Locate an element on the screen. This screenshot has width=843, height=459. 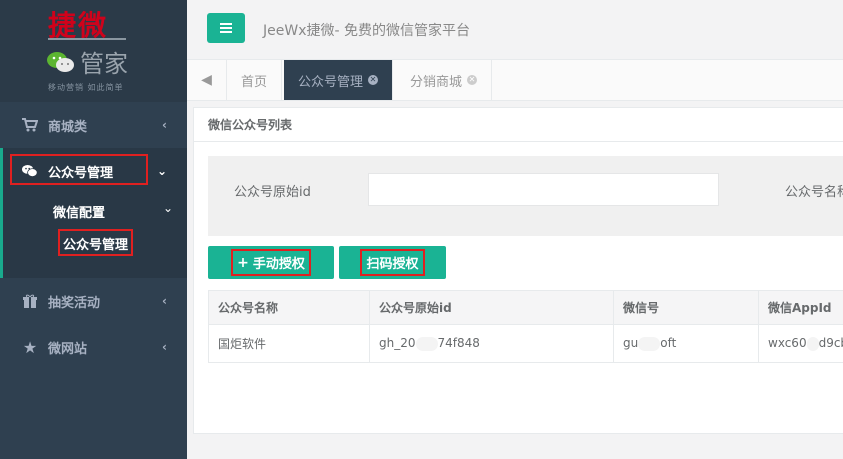
panel-title: 微信公众号列表 is located at coordinates (250, 125).